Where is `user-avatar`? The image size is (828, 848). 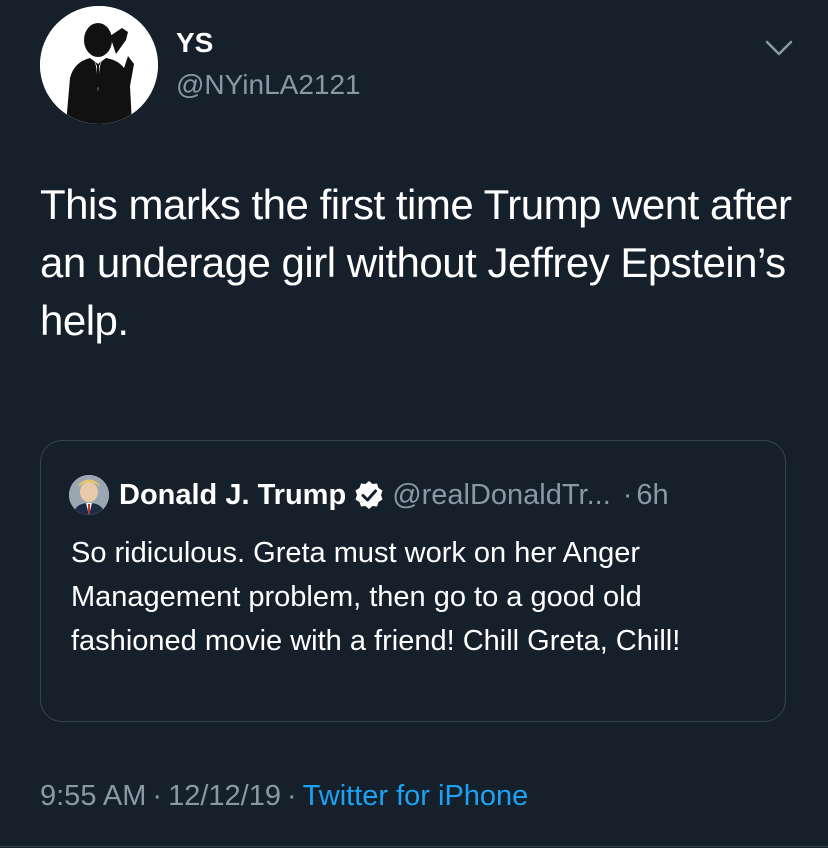 user-avatar is located at coordinates (99, 65).